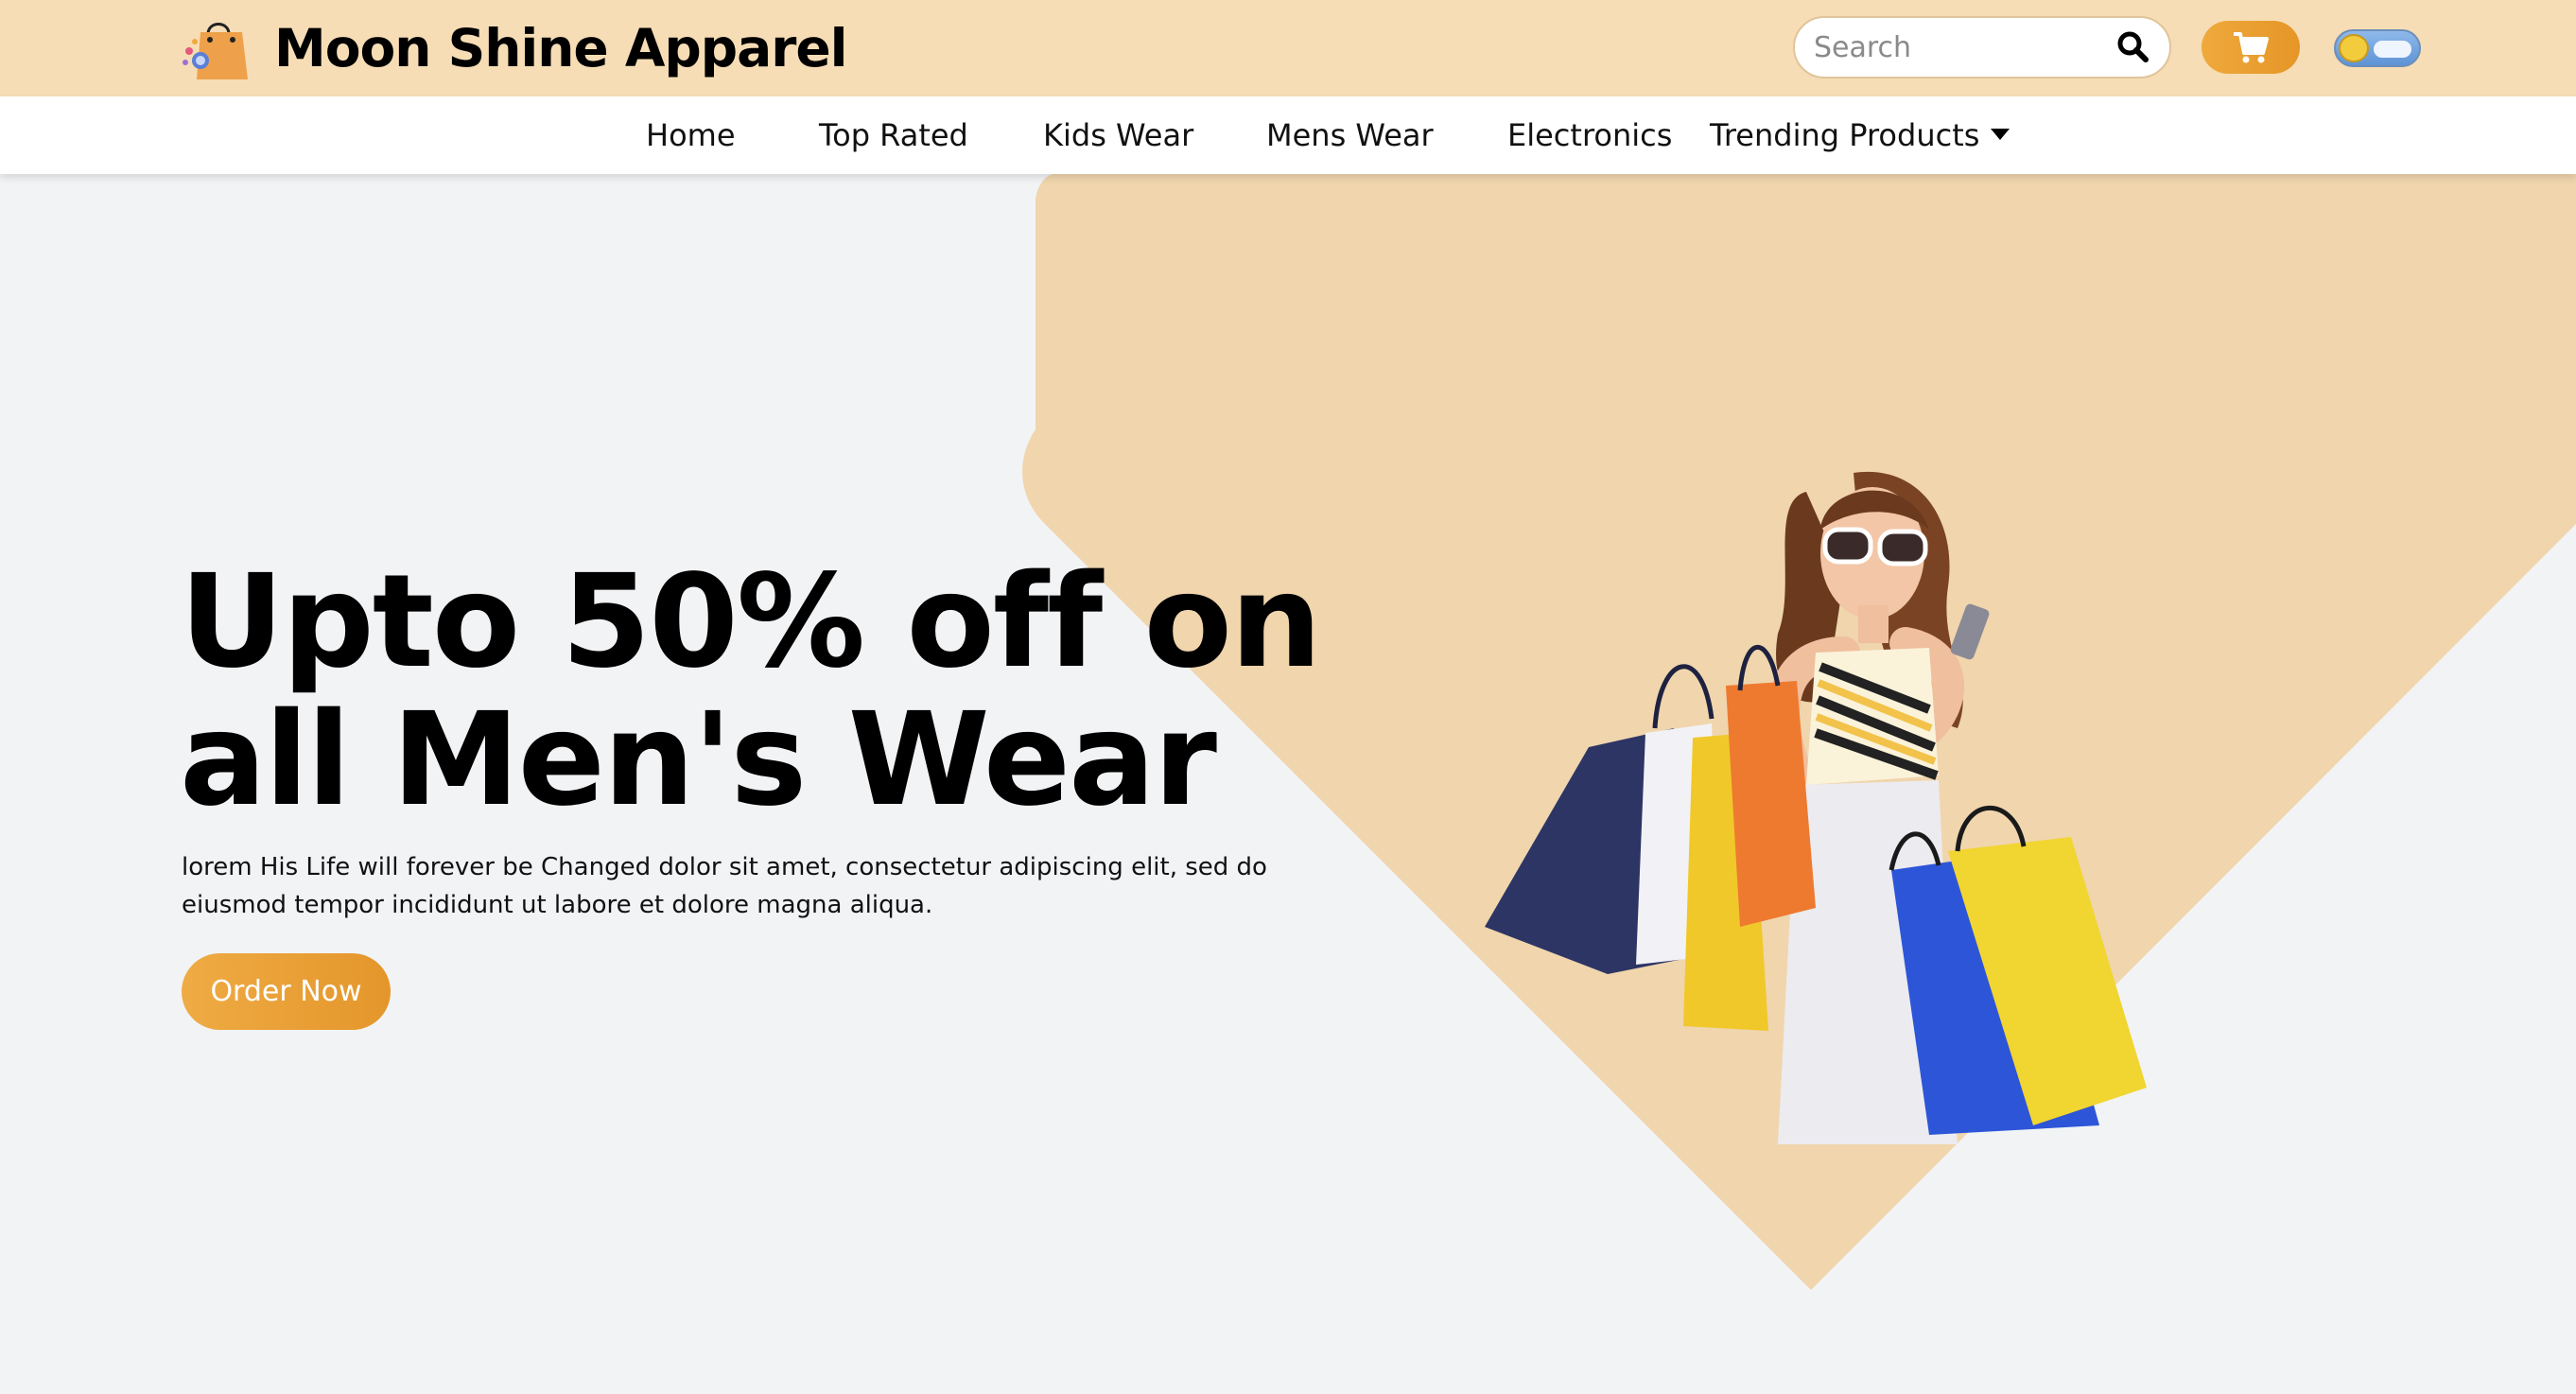  I want to click on nav-item-trending-products: Trending Products, so click(1860, 135).